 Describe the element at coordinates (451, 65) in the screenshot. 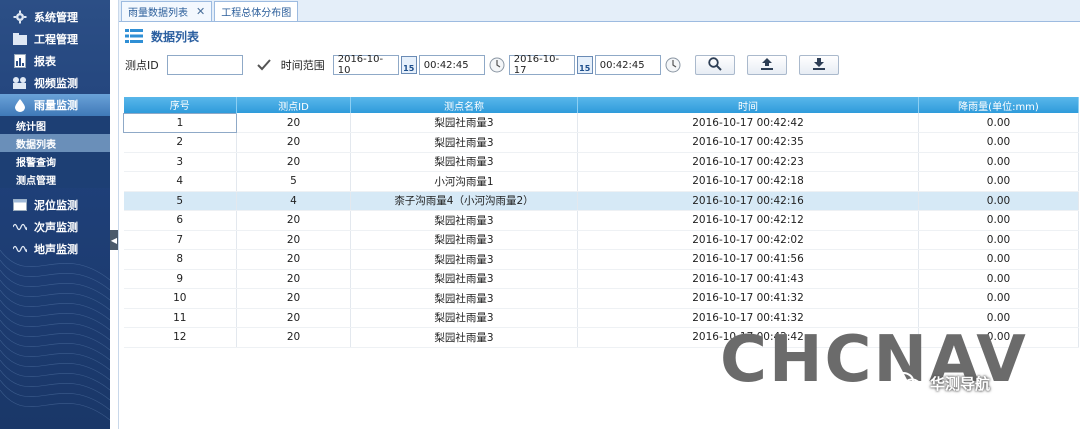

I see `start-time-input: 00:42:45` at that location.